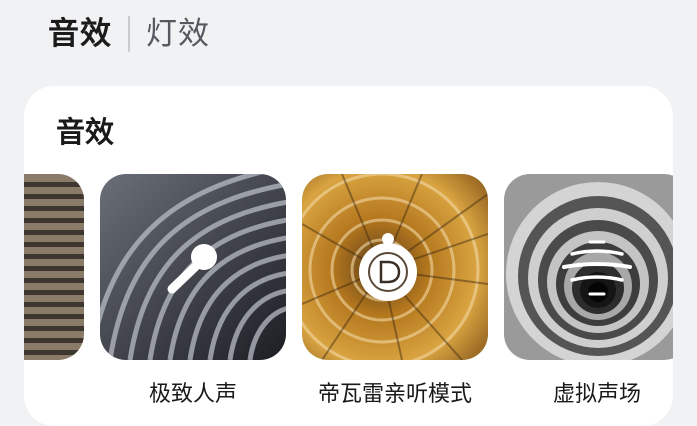 The height and width of the screenshot is (426, 697). I want to click on tile-label-partial: 场, so click(42, 392).